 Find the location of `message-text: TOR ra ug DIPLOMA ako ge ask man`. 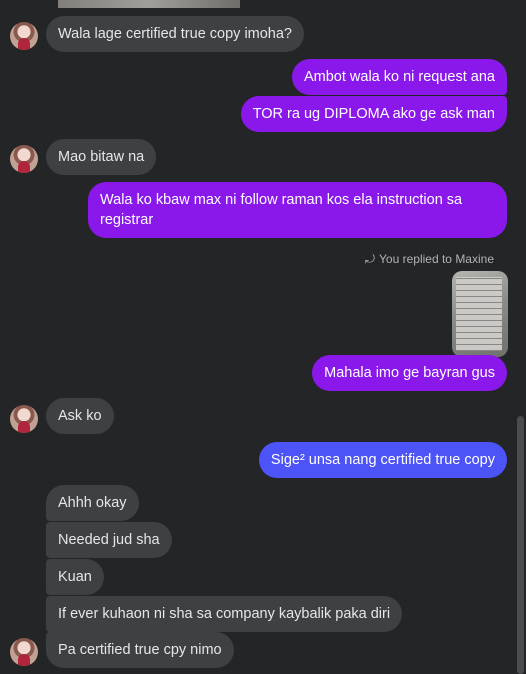

message-text: TOR ra ug DIPLOMA ako ge ask man is located at coordinates (373, 114).